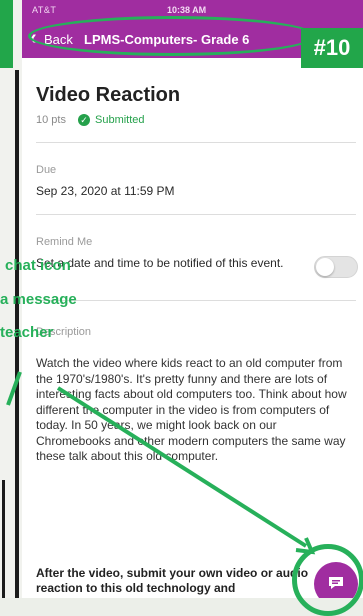 The height and width of the screenshot is (616, 363). Describe the element at coordinates (172, 36) in the screenshot. I see `highlight-ellipse` at that location.